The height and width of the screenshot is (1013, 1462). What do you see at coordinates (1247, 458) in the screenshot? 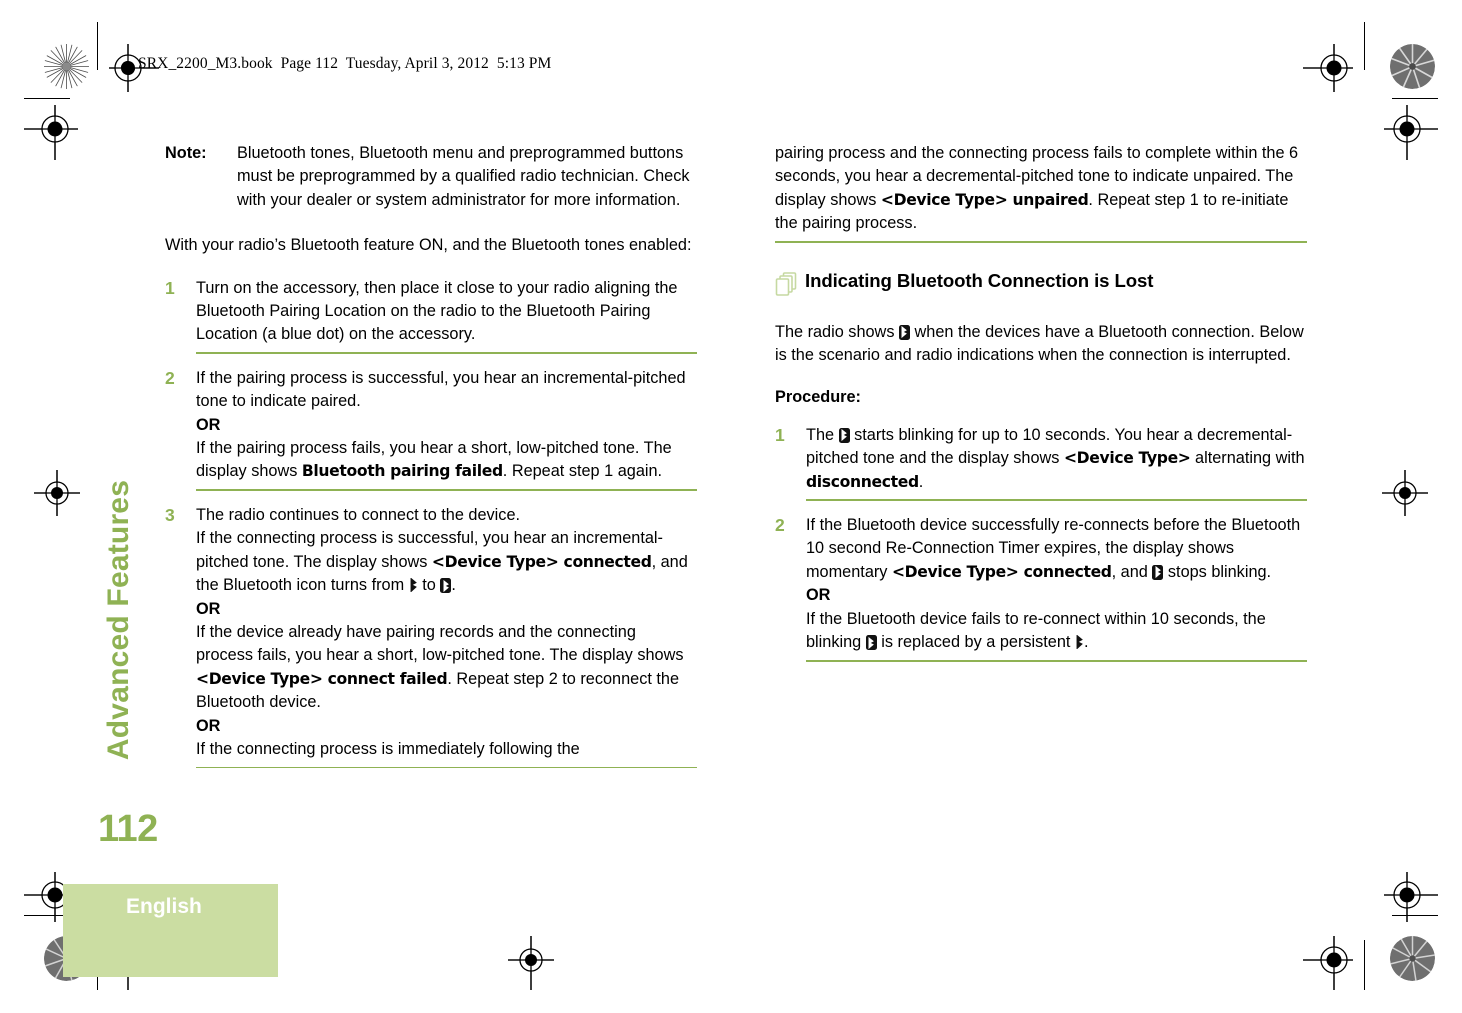
I see `rstep1-part-c: alternating with` at bounding box center [1247, 458].